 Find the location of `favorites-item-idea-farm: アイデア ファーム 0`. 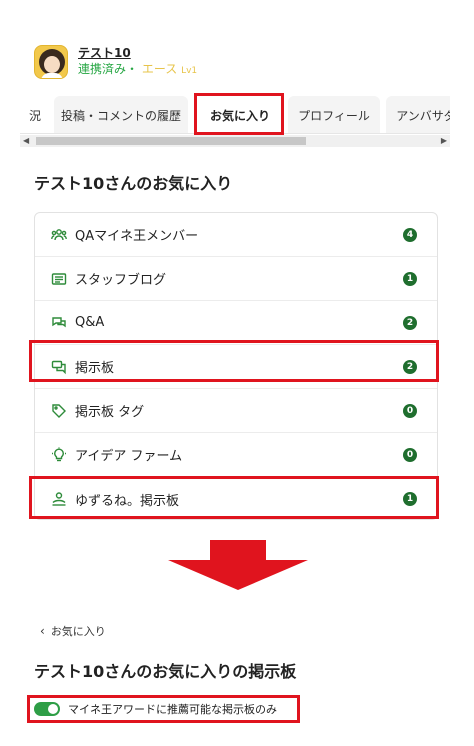

favorites-item-idea-farm: アイデア ファーム 0 is located at coordinates (236, 455).